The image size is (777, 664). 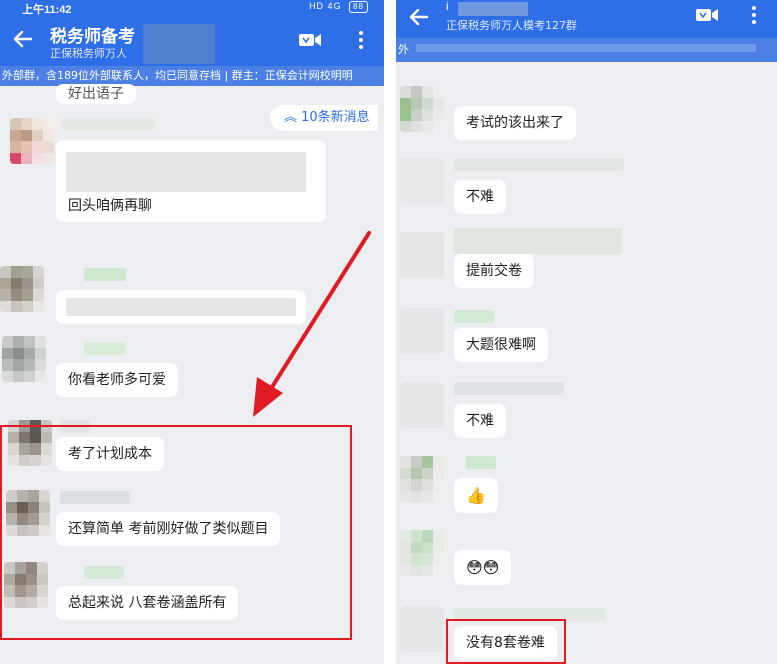 I want to click on status-bar: 上午11:42 HD 4G 88, so click(x=192, y=8).